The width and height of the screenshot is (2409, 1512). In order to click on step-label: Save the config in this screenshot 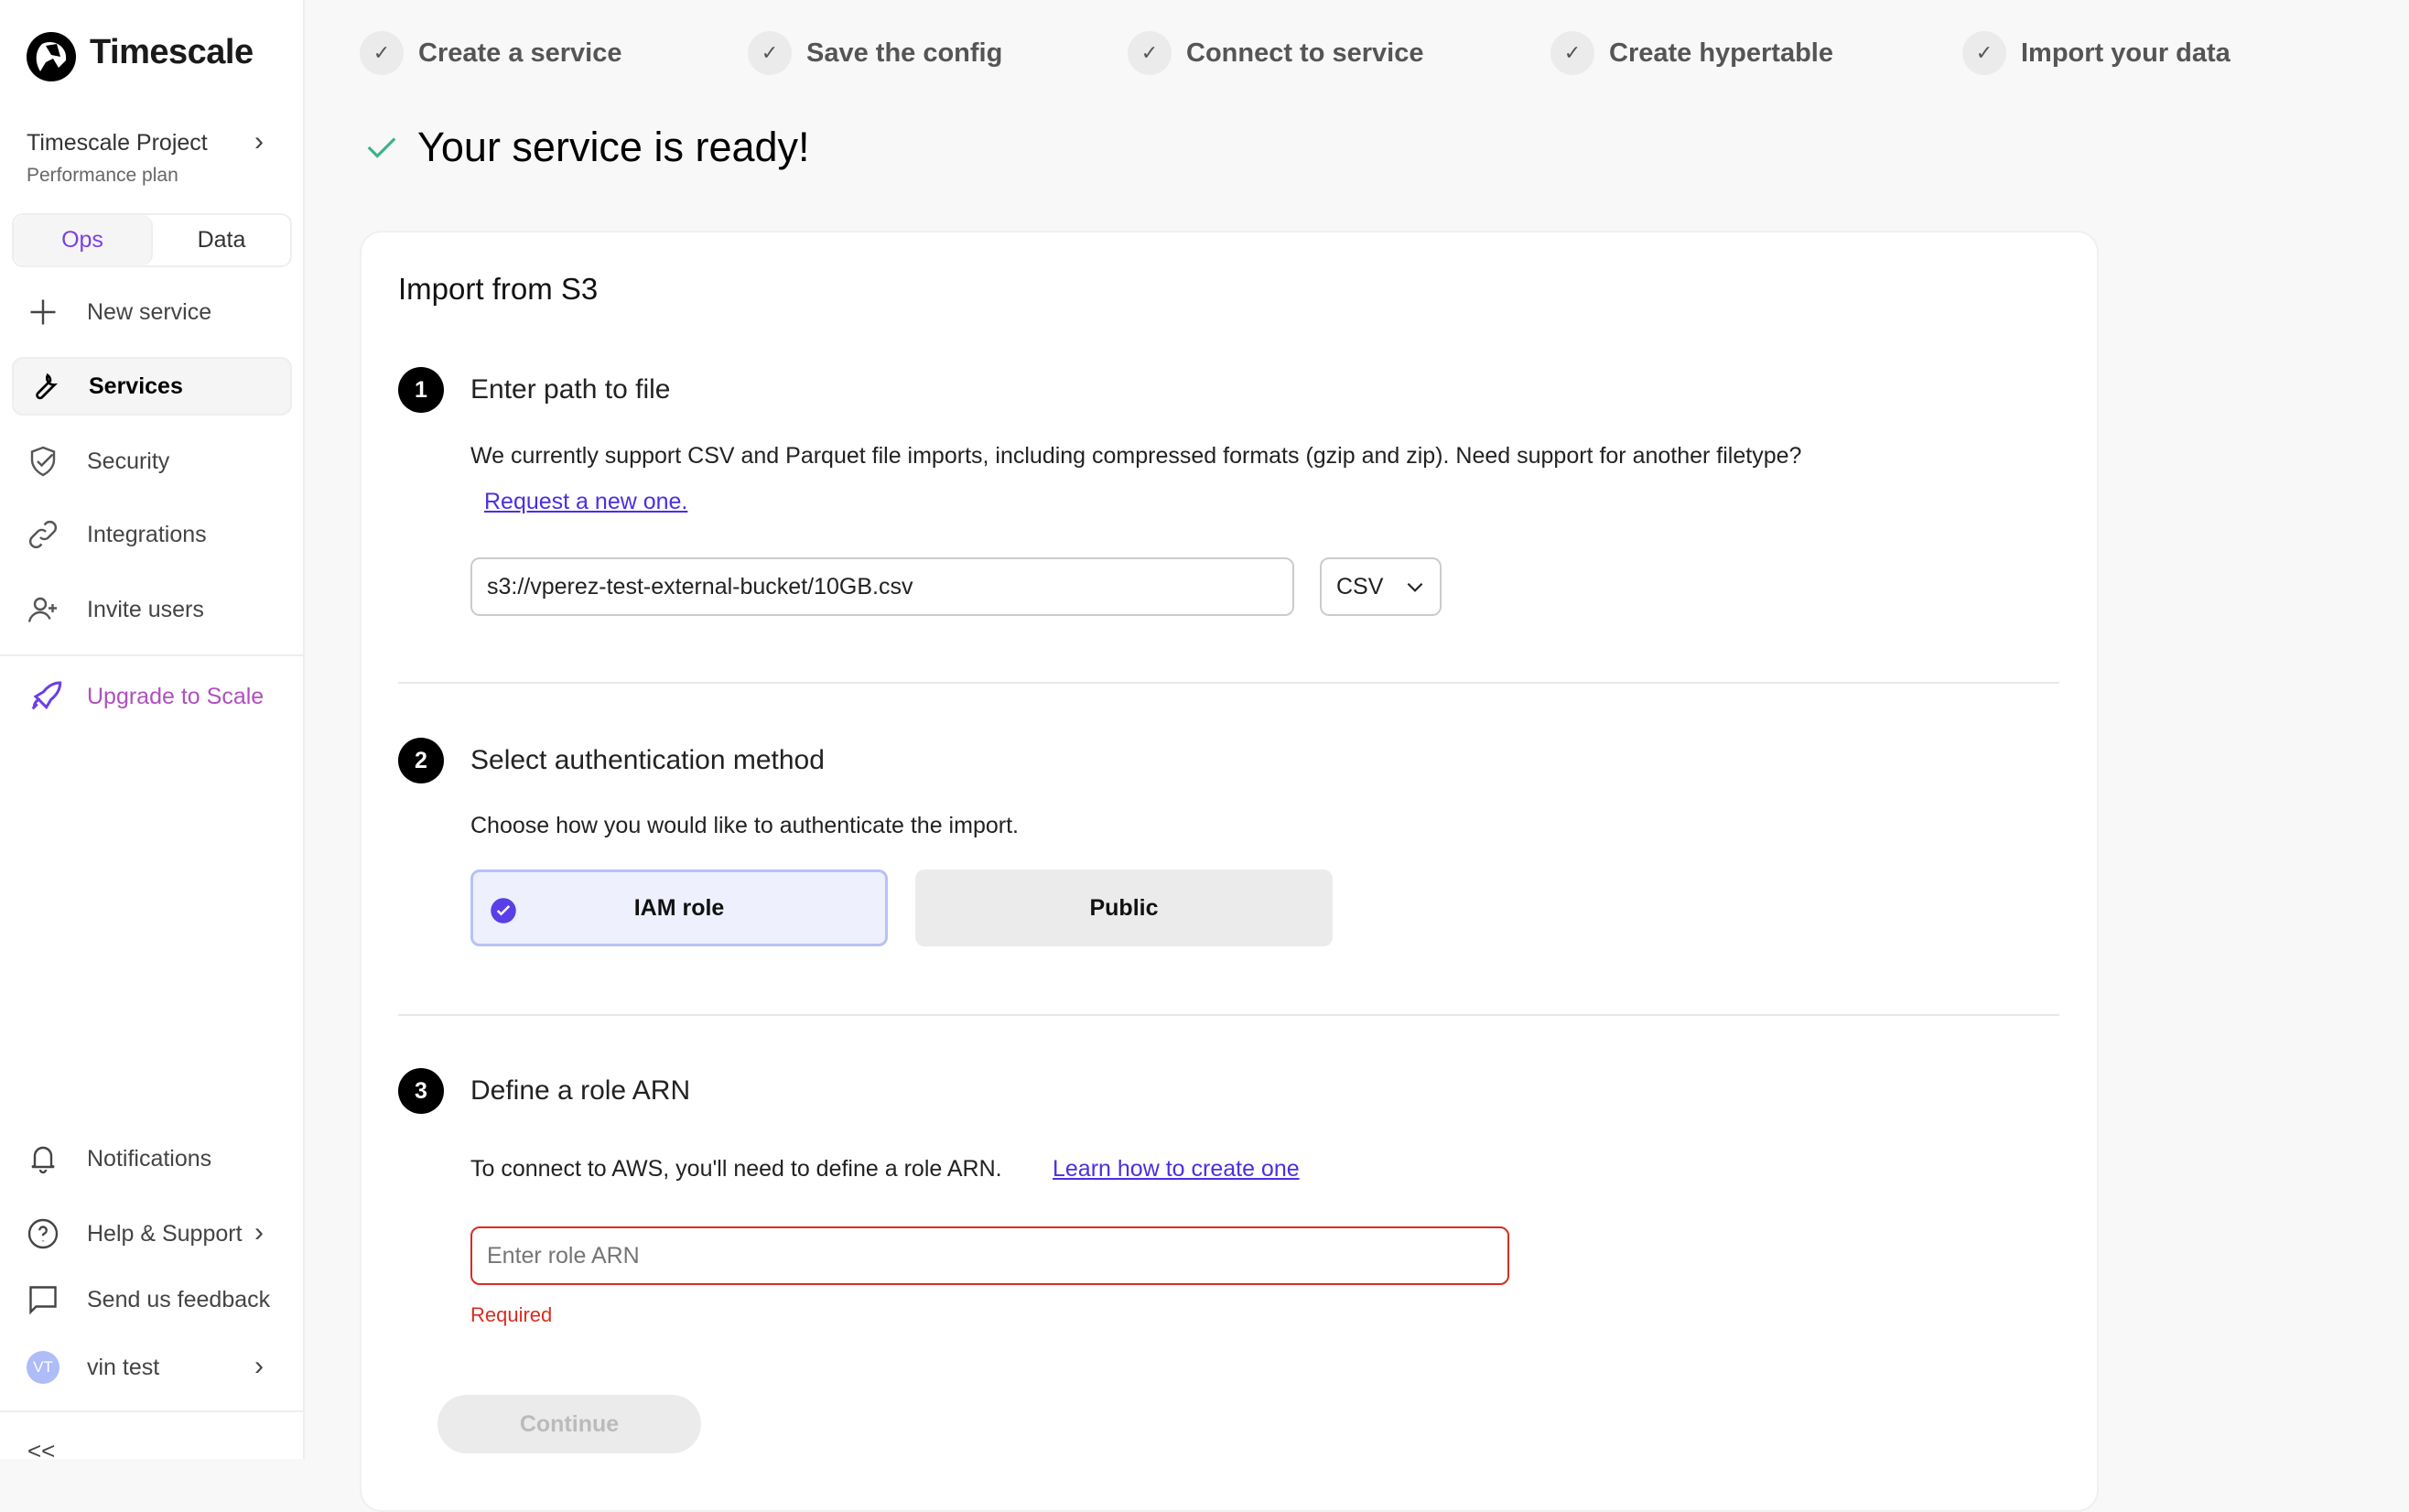, I will do `click(904, 53)`.